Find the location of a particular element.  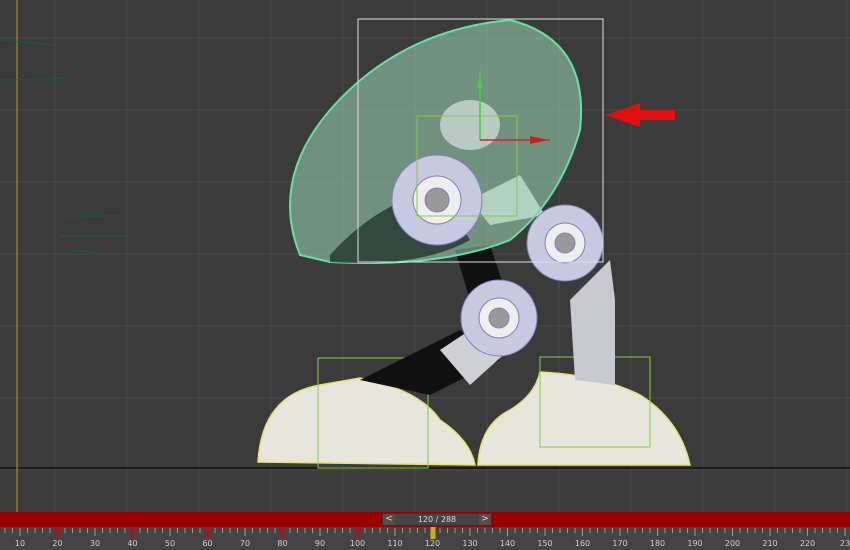

joint-right is located at coordinates (565, 243).